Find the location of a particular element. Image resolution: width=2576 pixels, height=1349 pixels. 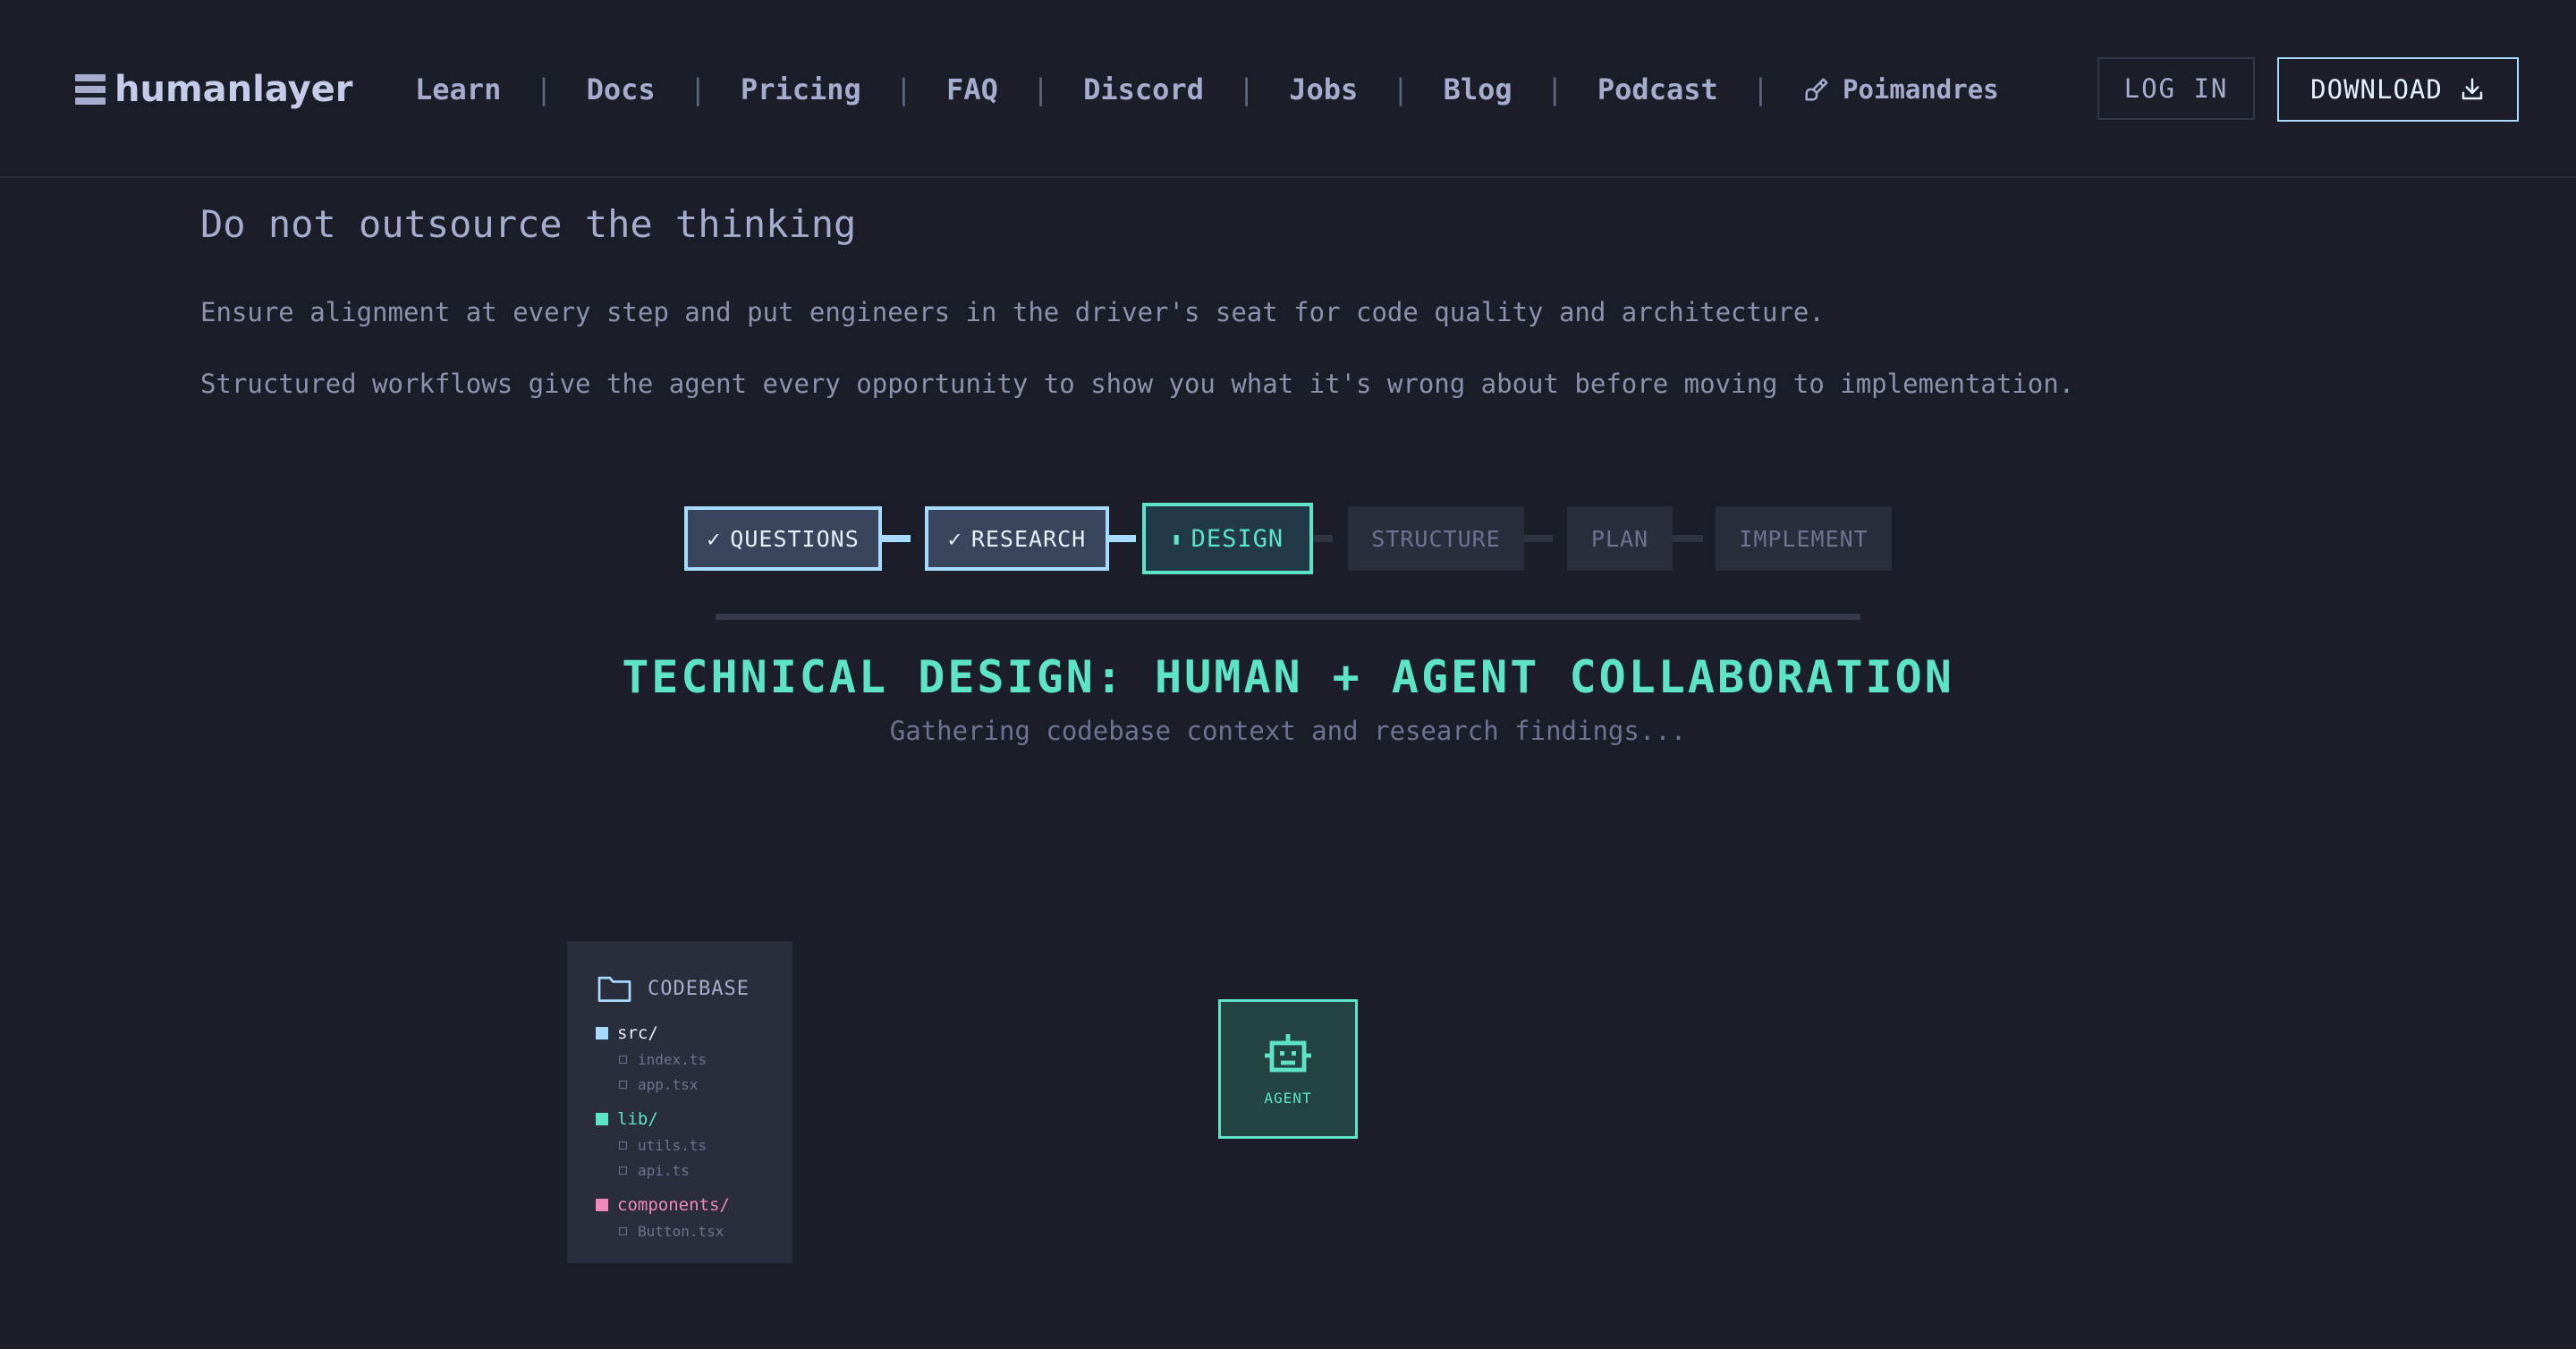

folder-name: lib/ is located at coordinates (637, 1119).